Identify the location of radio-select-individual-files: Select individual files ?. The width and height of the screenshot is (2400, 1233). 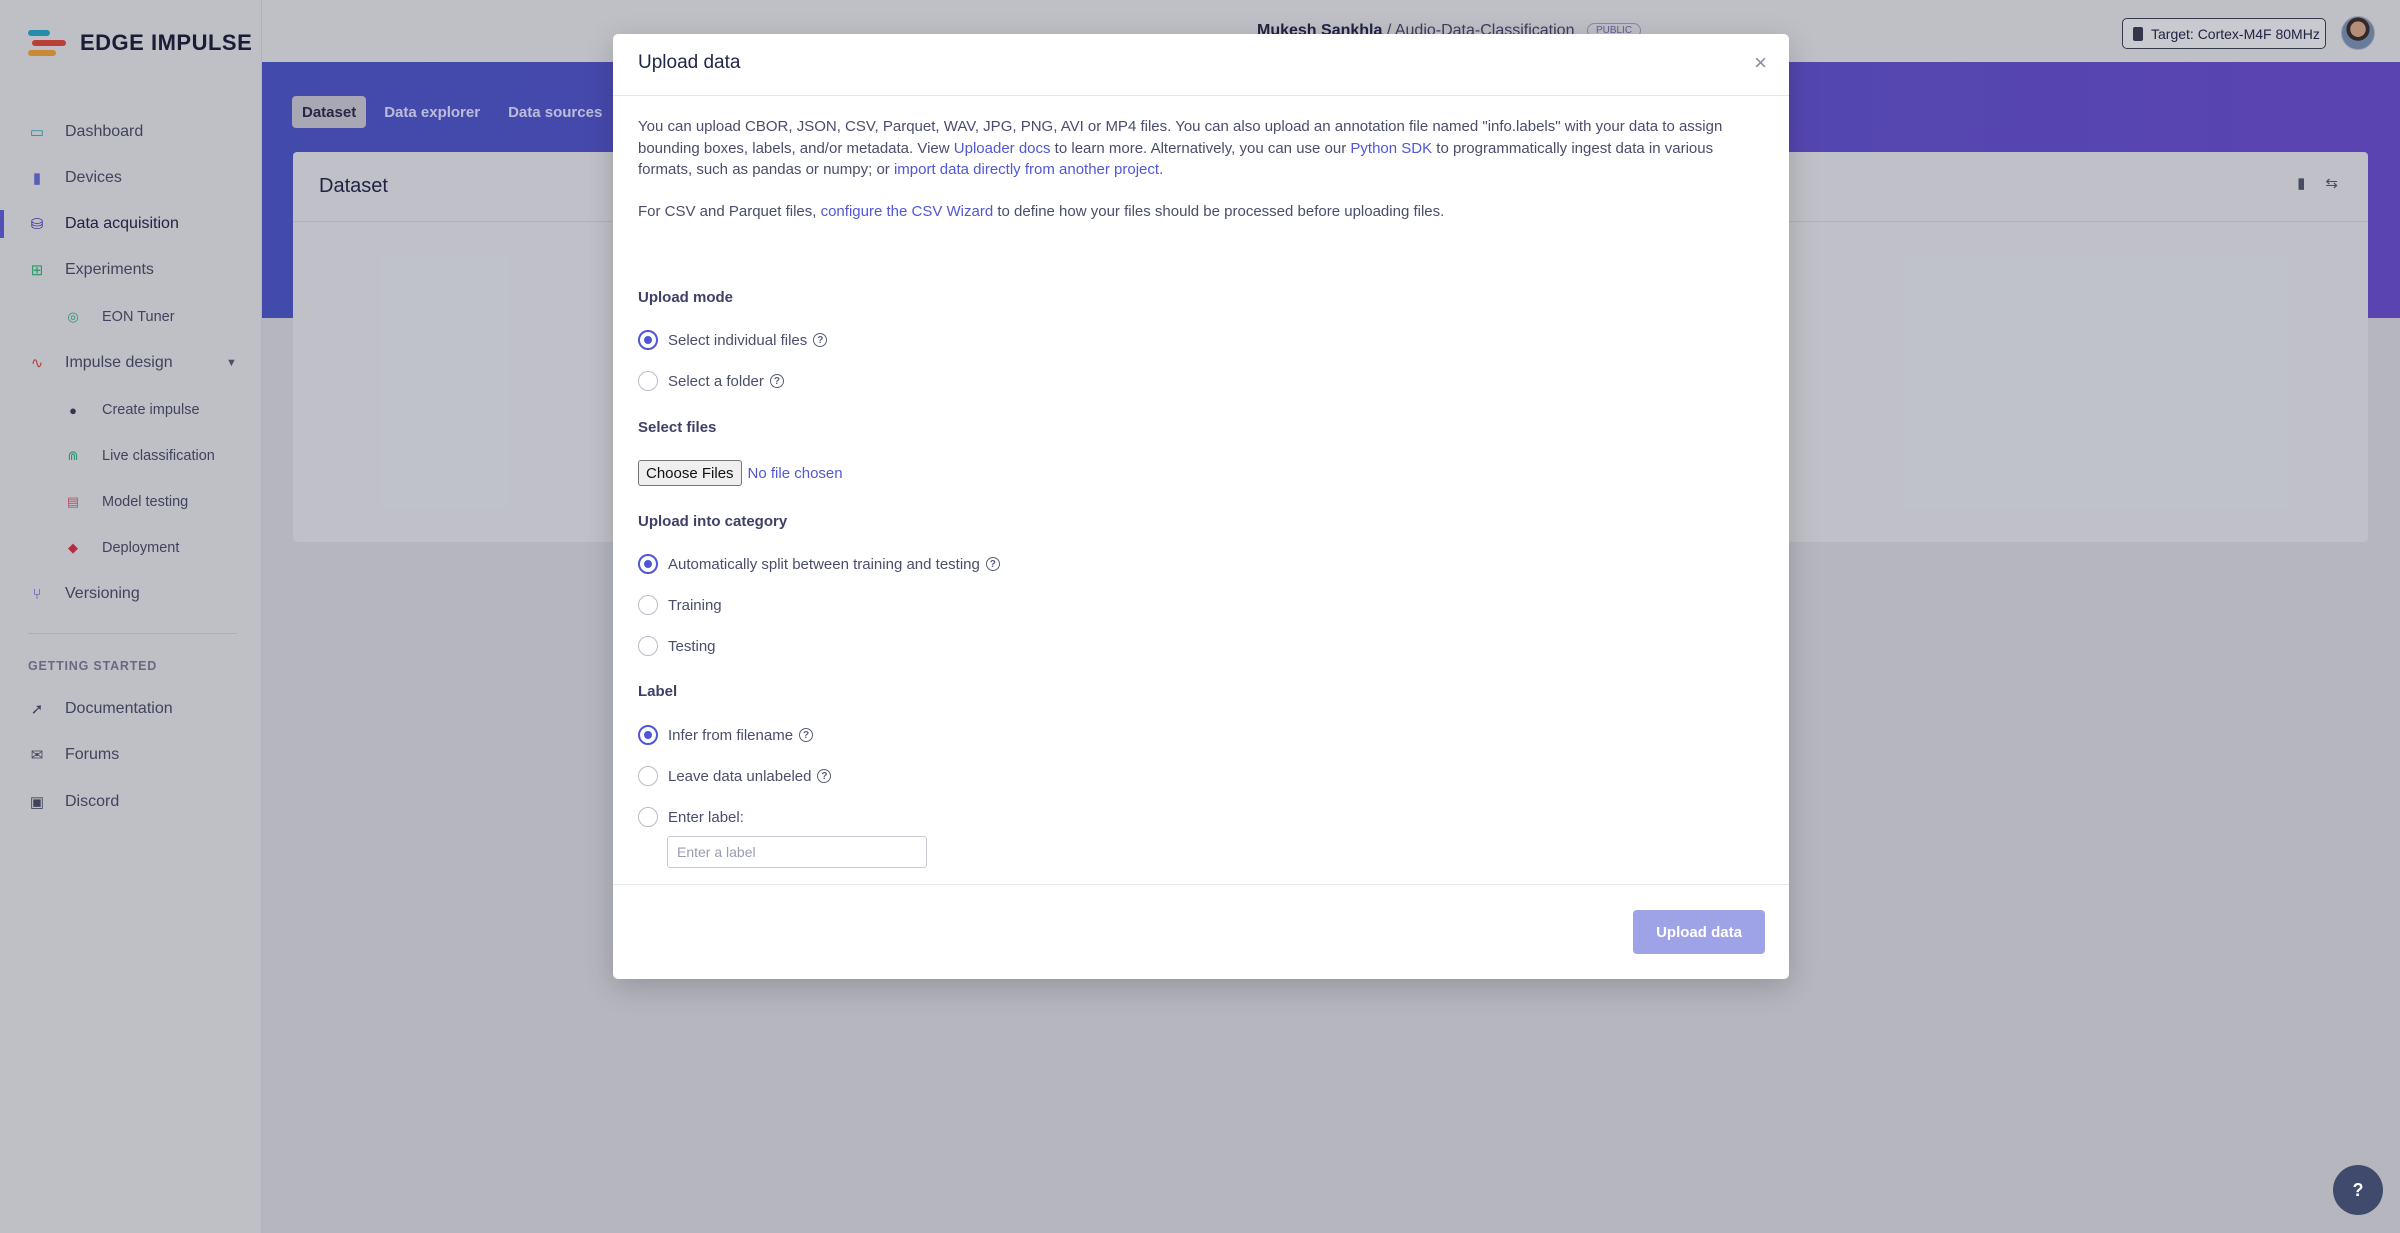
(733, 340).